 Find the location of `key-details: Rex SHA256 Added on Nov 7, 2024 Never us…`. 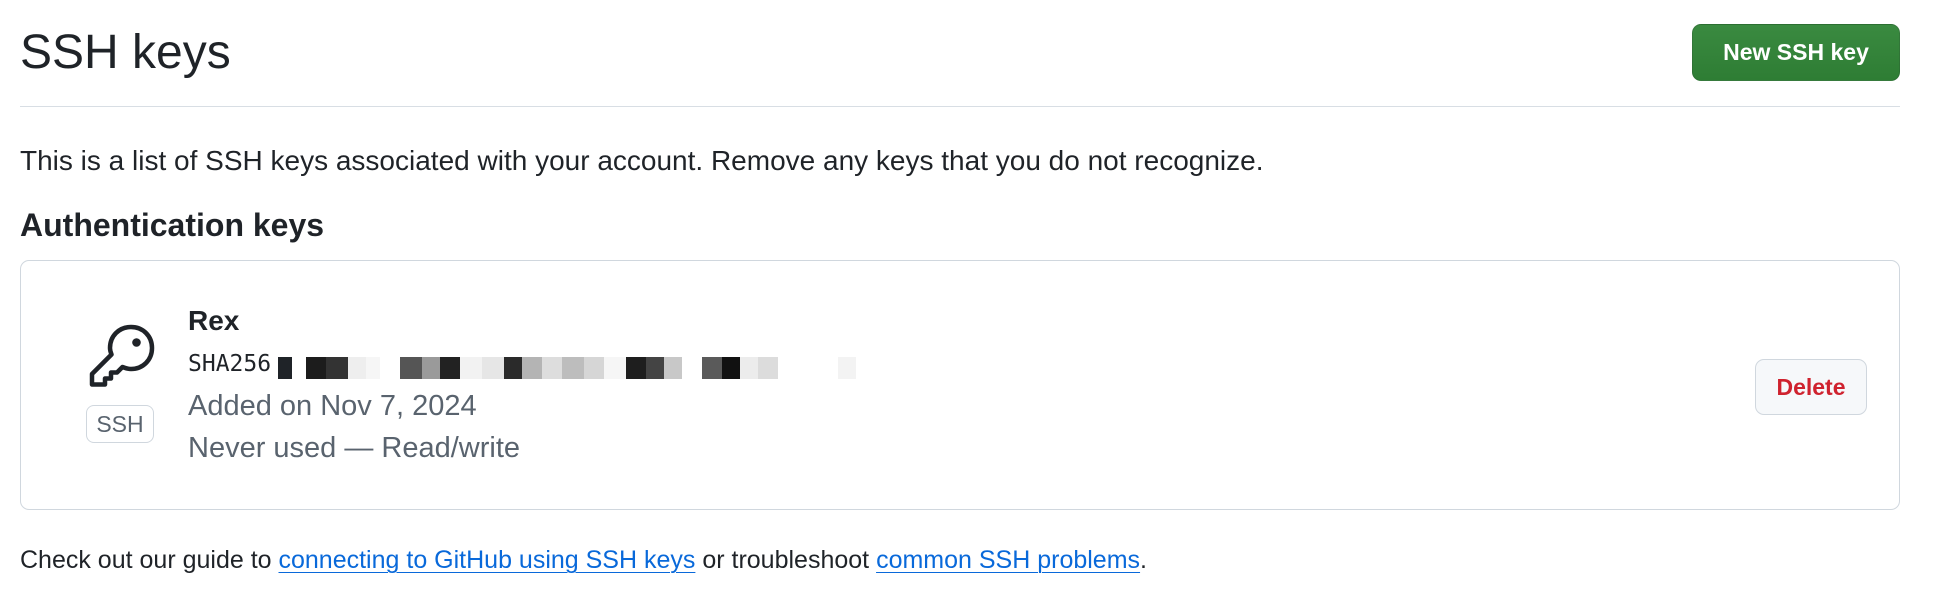

key-details: Rex SHA256 Added on Nov 7, 2024 Never us… is located at coordinates (522, 386).